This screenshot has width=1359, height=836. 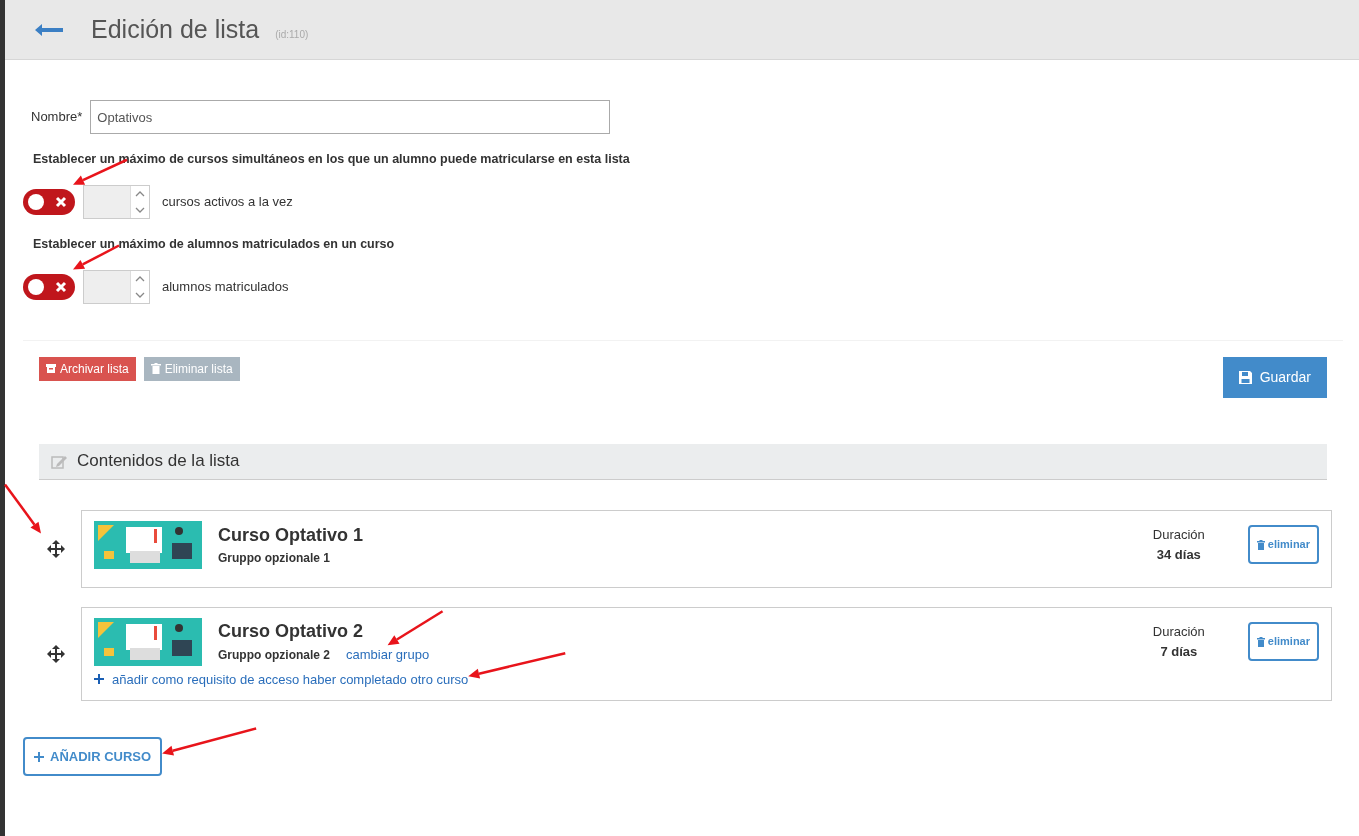 I want to click on course-title: Curso Optativo 1, so click(x=291, y=535).